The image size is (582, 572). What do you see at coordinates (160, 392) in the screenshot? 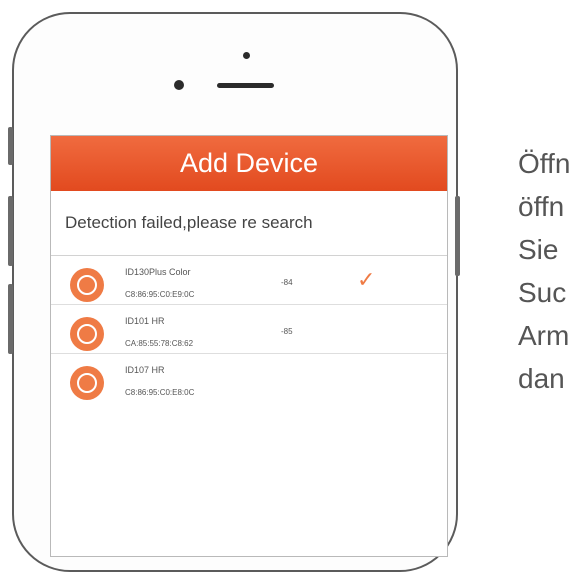
I see `device-mac: C8:86:95:C0:E8:0C` at bounding box center [160, 392].